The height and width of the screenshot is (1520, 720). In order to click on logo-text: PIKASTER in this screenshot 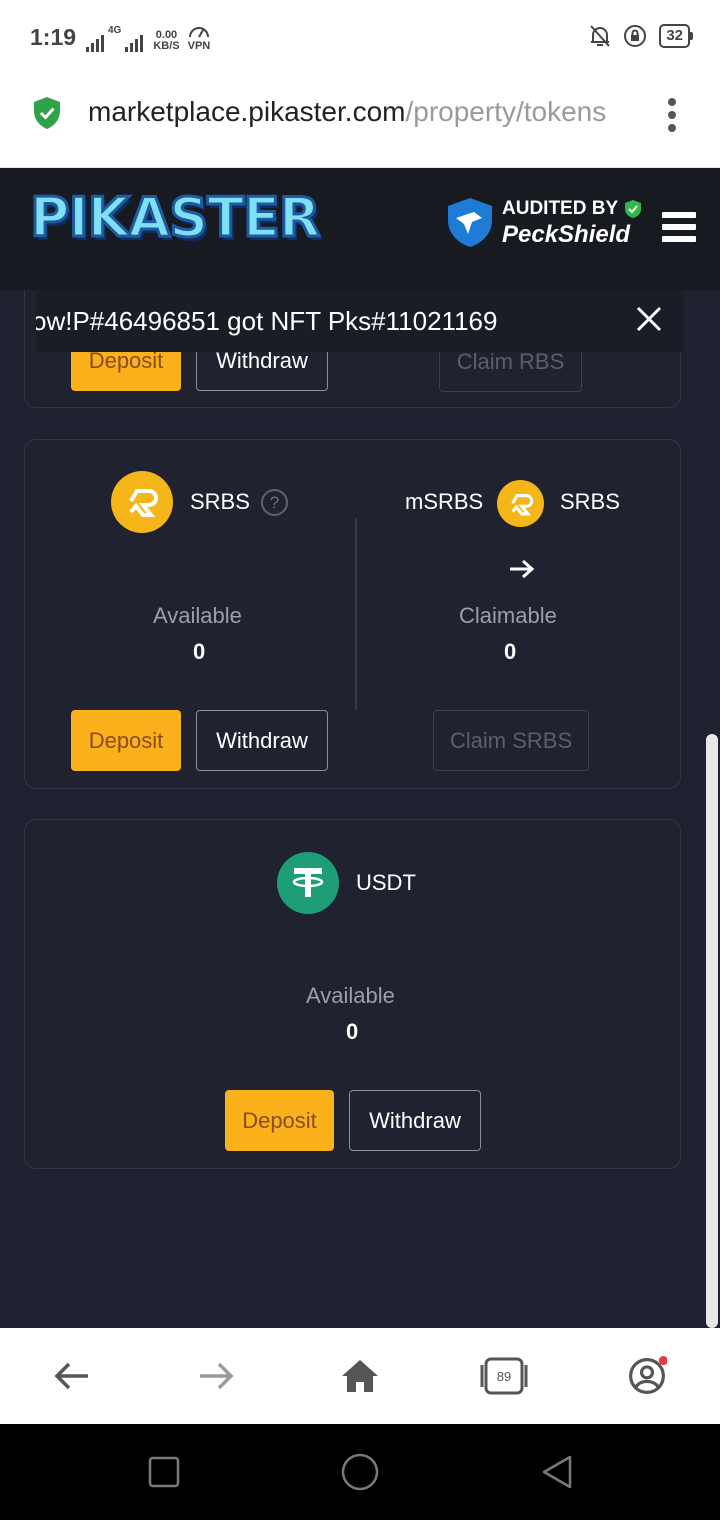, I will do `click(176, 218)`.